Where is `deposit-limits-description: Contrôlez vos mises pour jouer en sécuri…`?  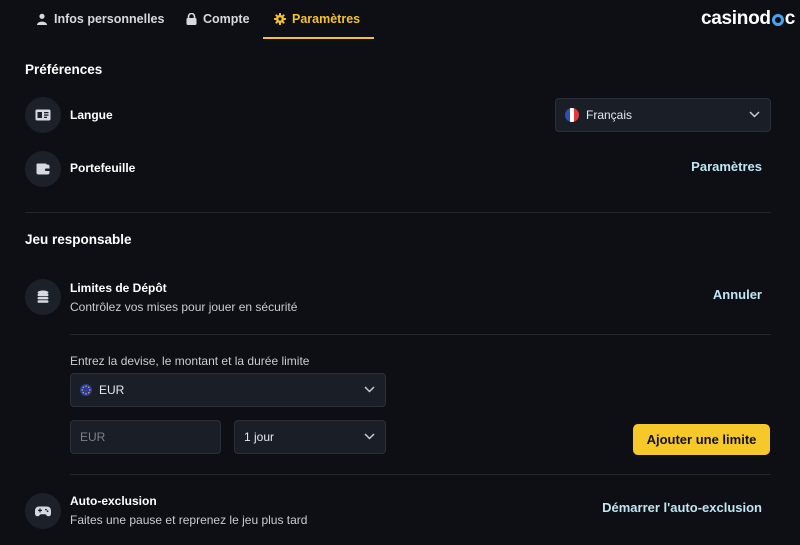 deposit-limits-description: Contrôlez vos mises pour jouer en sécuri… is located at coordinates (184, 307).